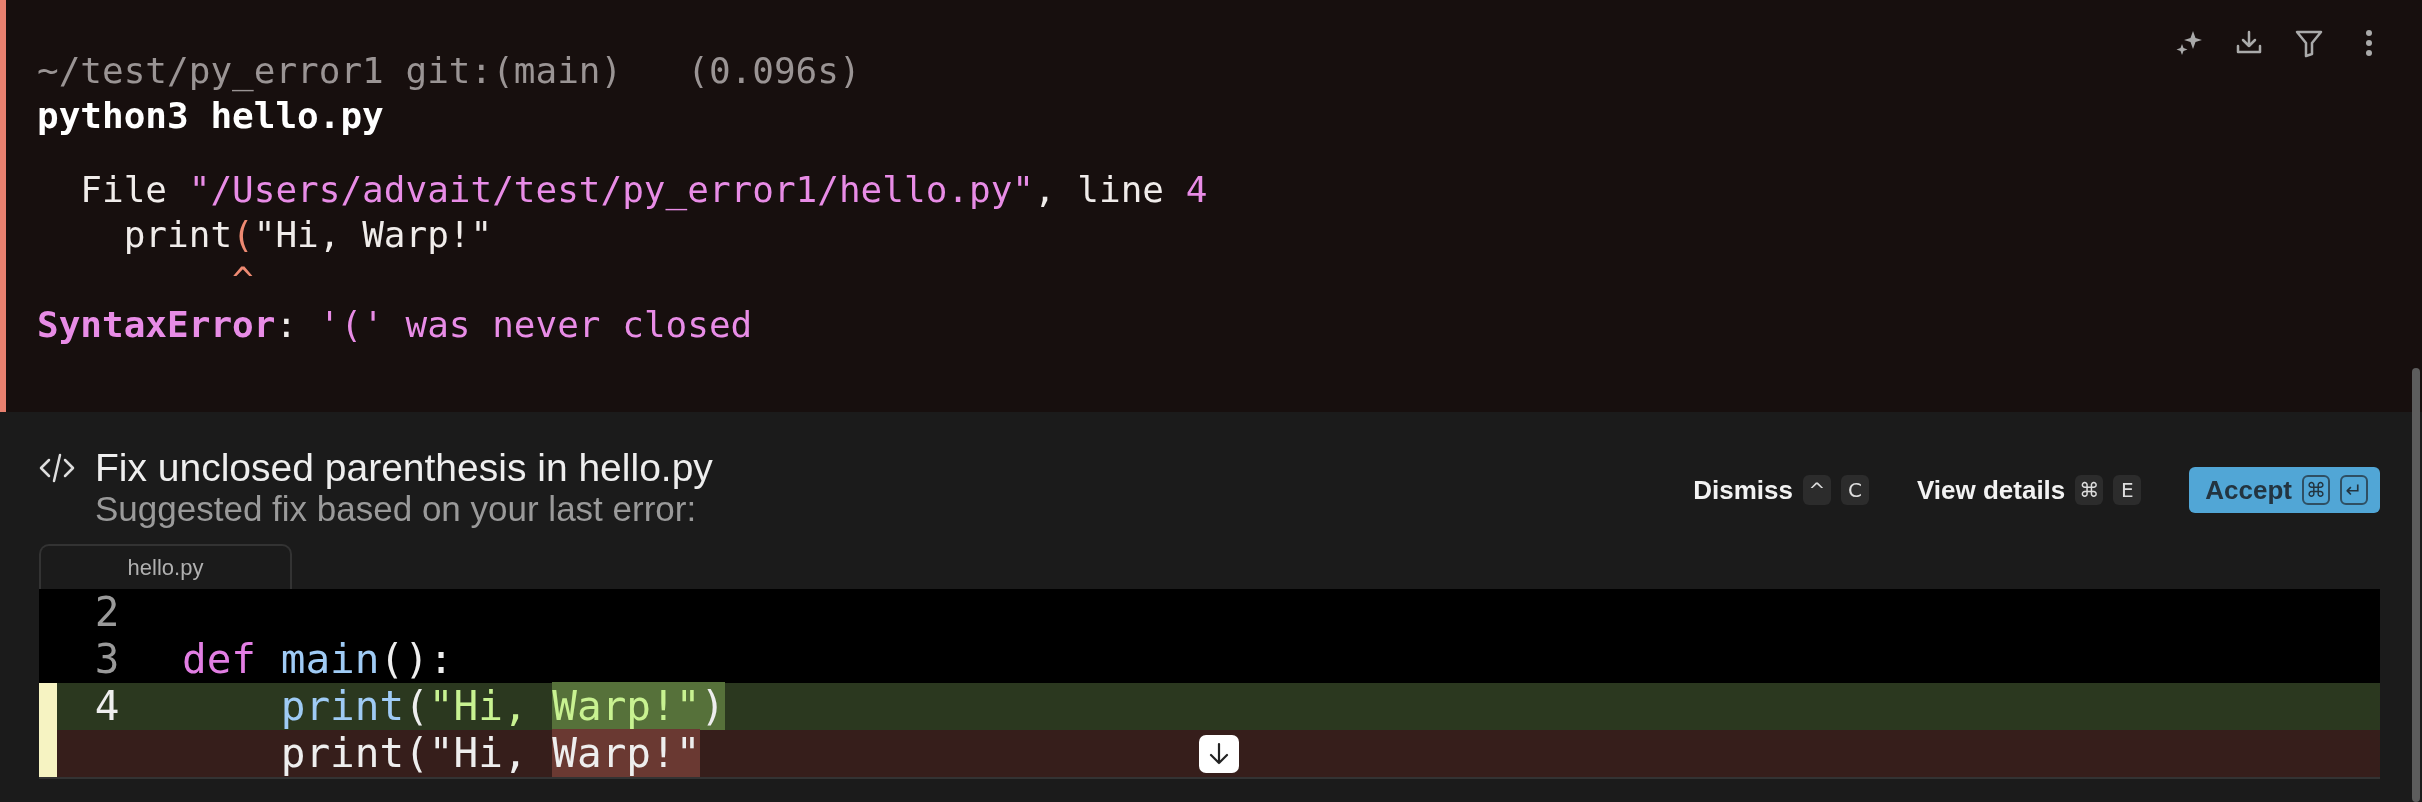 The height and width of the screenshot is (802, 2422). What do you see at coordinates (395, 325) in the screenshot?
I see `output-line: SyntaxError: '(' was never closed` at bounding box center [395, 325].